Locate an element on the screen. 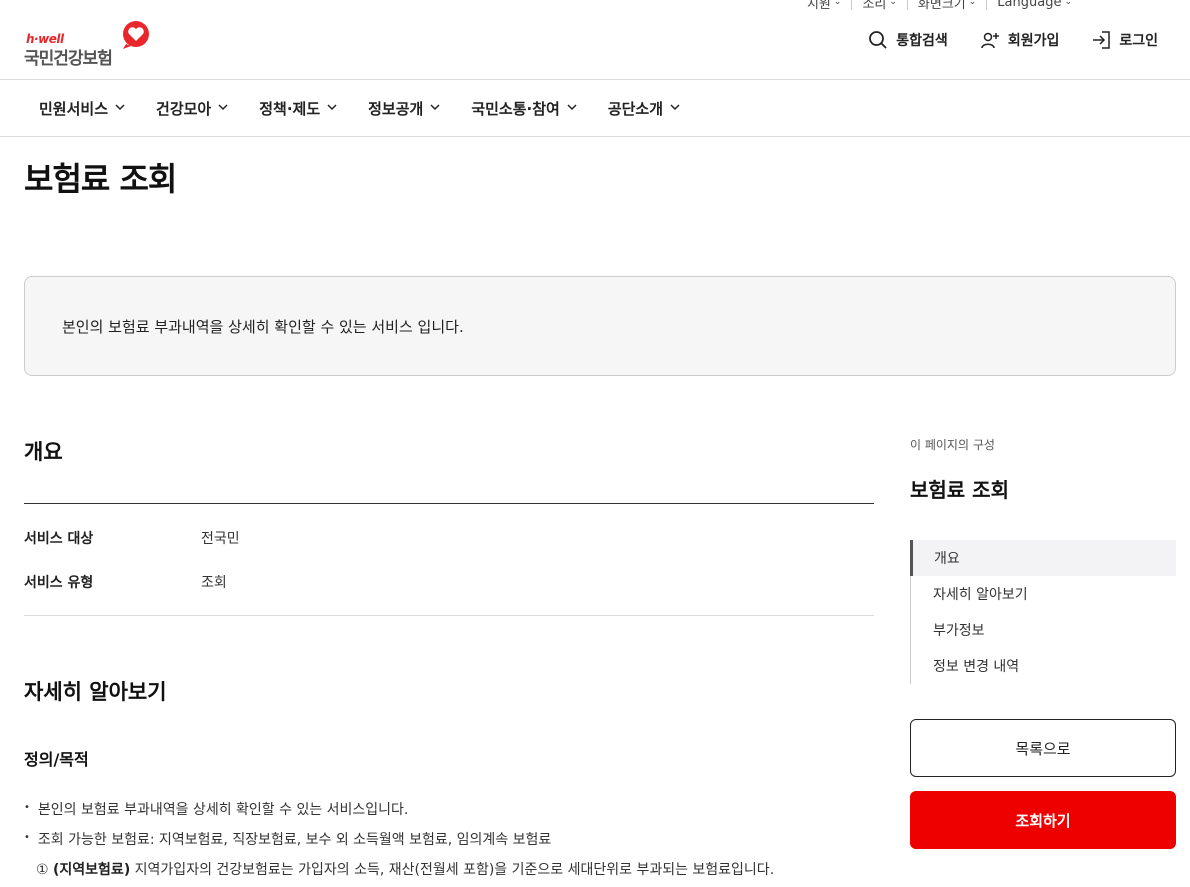 This screenshot has height=887, width=1190. main-navigation: 민원서비스 건강모아 정책·제도 정보공개 국민소통·참여 공단소개 is located at coordinates (360, 108).